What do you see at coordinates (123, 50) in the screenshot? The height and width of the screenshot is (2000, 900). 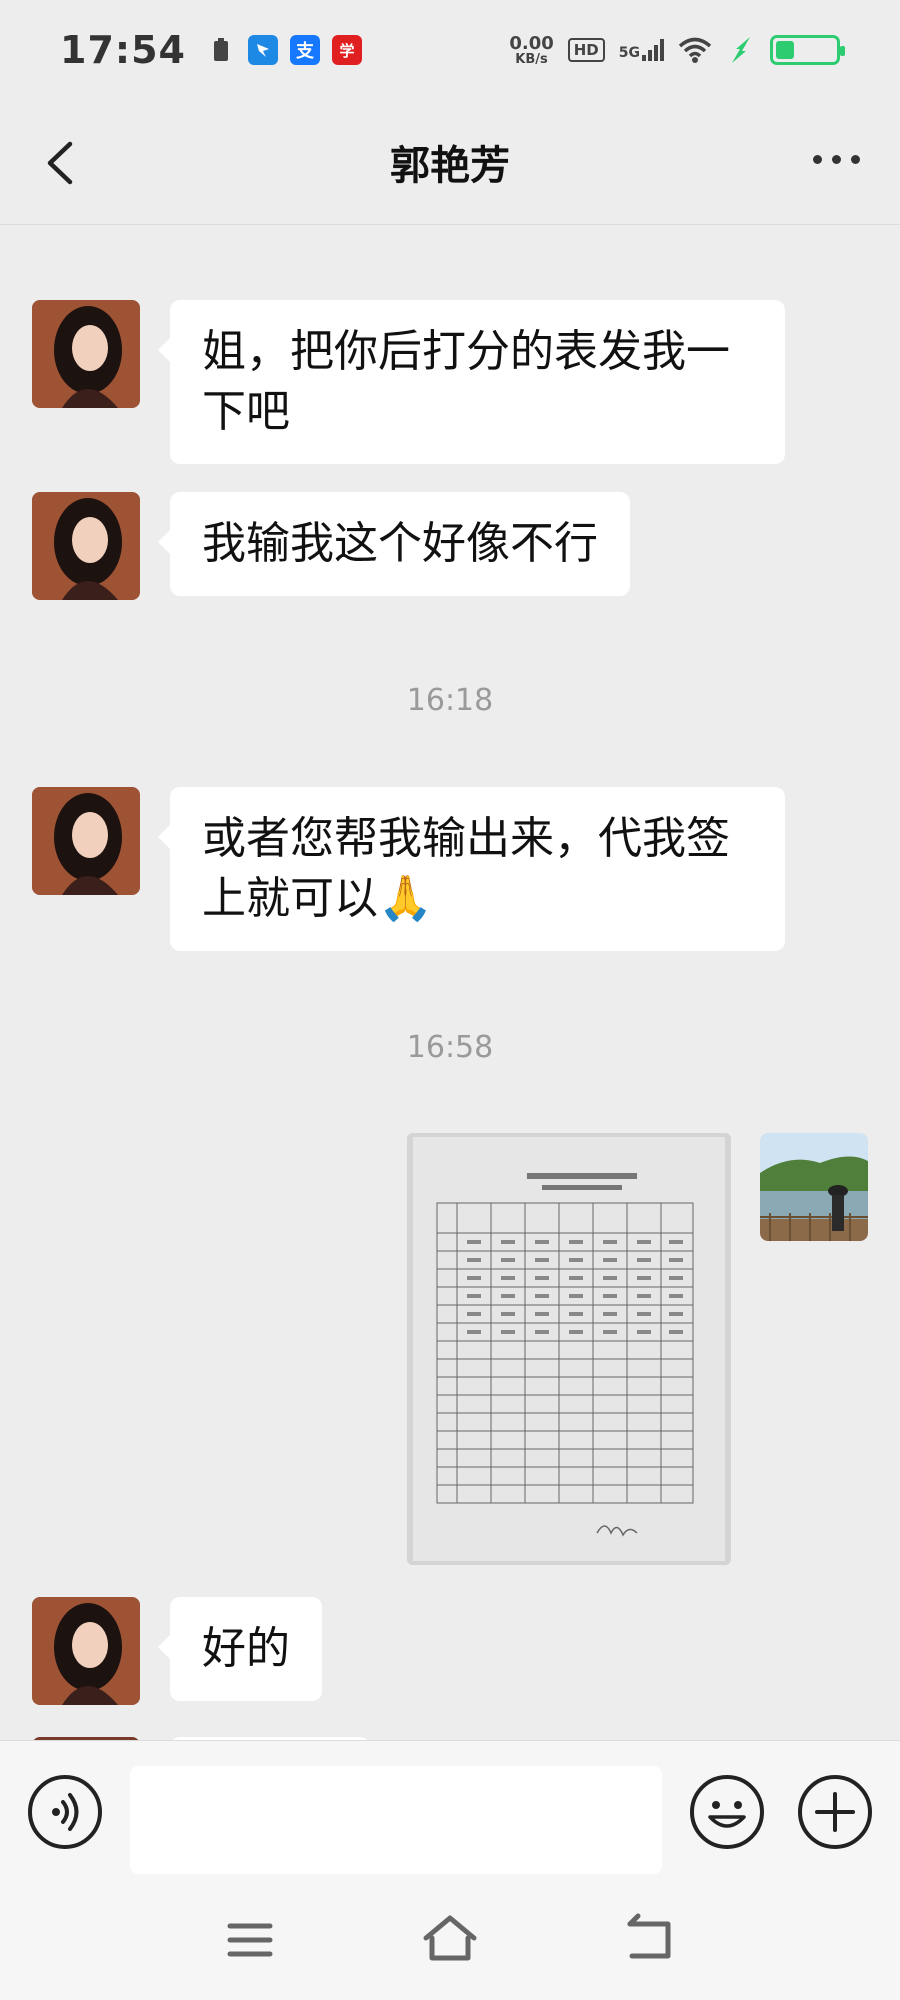 I see `clock: 17:54` at bounding box center [123, 50].